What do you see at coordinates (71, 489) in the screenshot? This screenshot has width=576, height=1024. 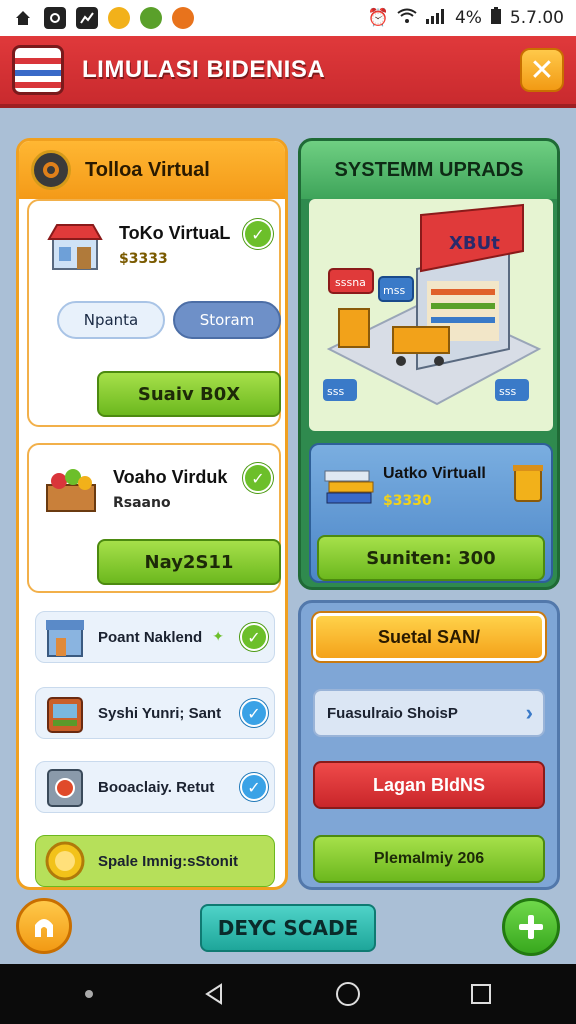 I see `produce-crate-icon` at bounding box center [71, 489].